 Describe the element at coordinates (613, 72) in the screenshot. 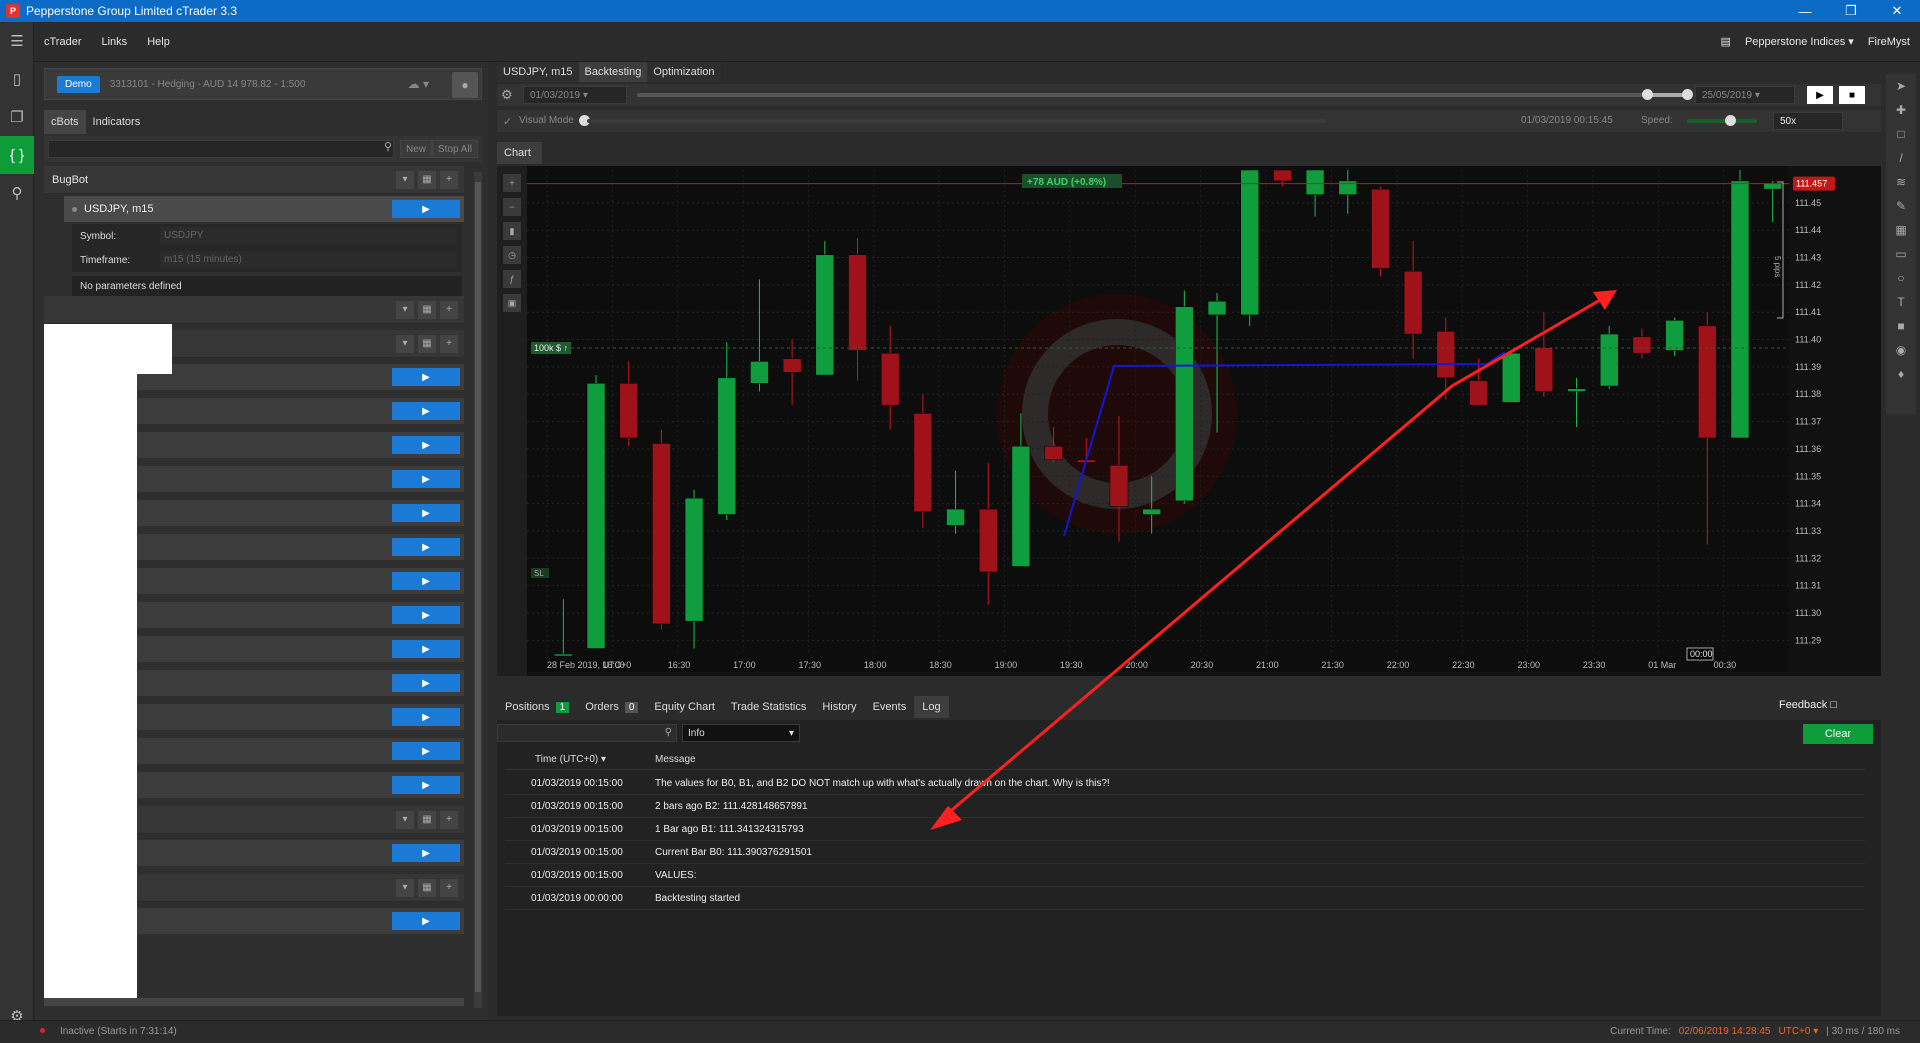

I see `tab-backtesting: Backtesting` at that location.